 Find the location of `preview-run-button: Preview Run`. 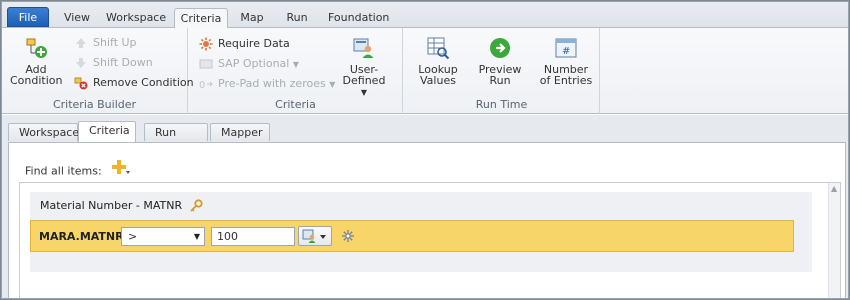

preview-run-button: Preview Run is located at coordinates (500, 61).